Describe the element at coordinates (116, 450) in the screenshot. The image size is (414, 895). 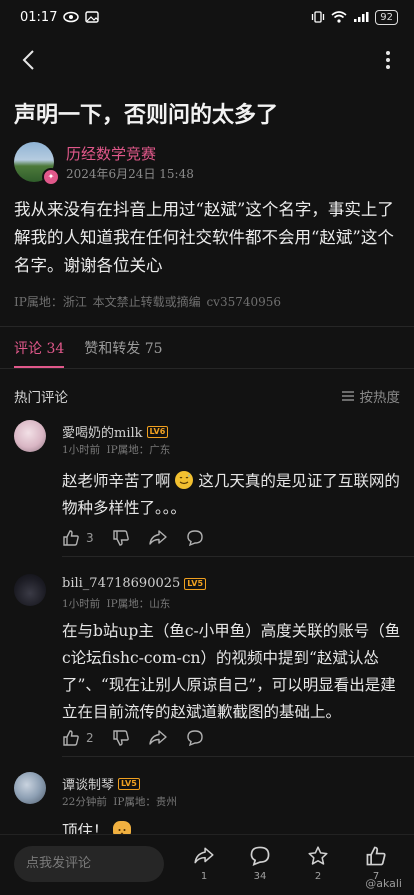
I see `comment-meta: 1小时前 IP属地：广东` at that location.